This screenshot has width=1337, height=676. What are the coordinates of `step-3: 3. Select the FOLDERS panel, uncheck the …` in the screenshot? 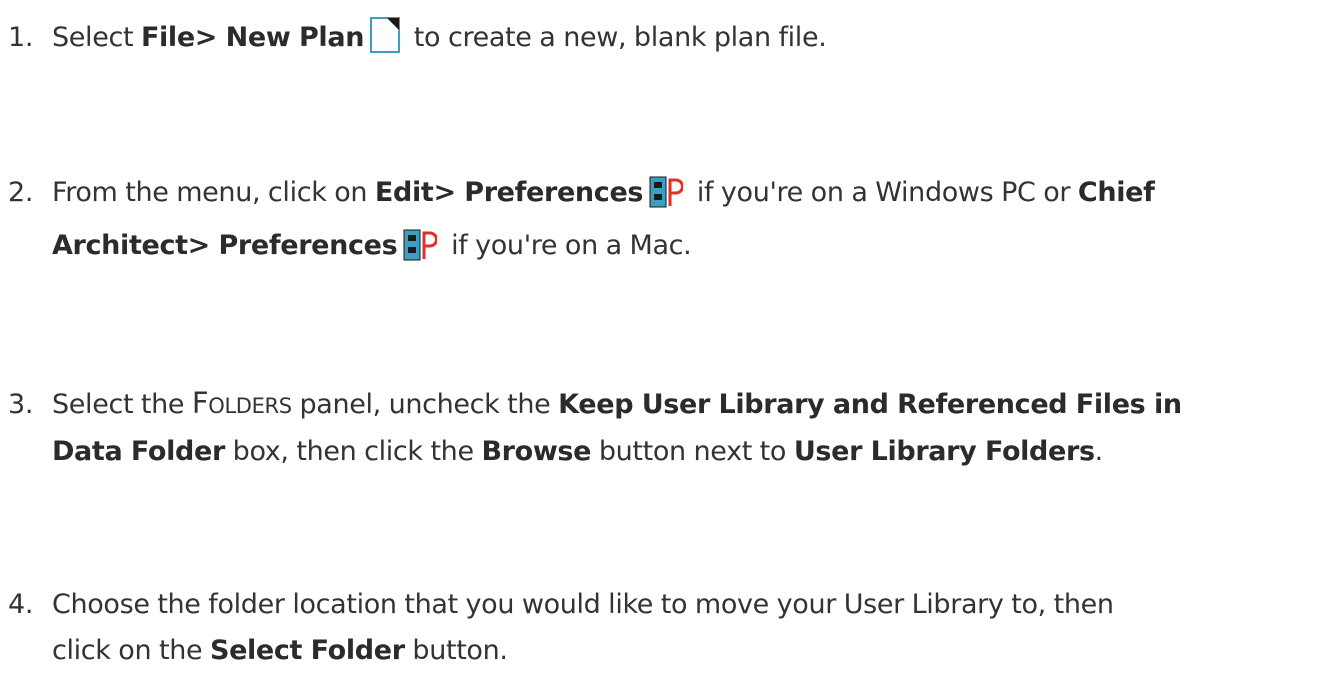 It's located at (668, 427).